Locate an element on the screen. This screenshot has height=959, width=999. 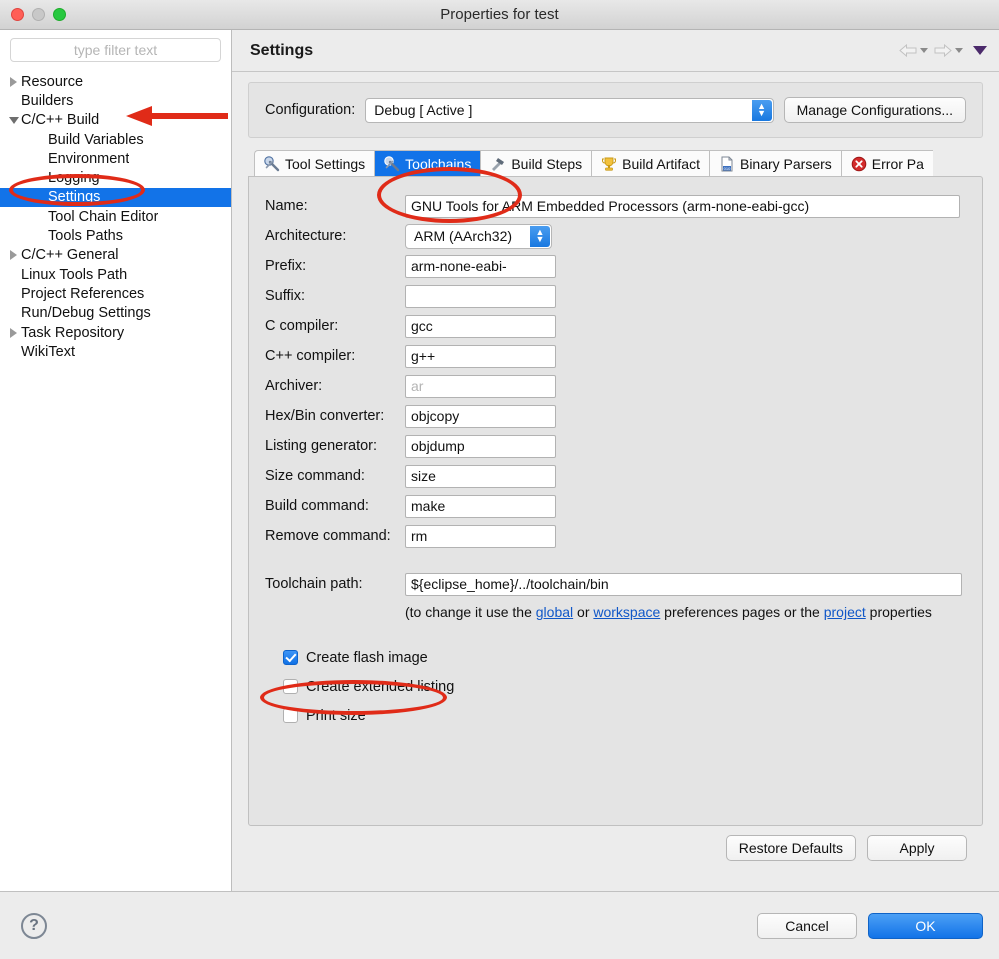
hint-mid-2: preferences pages or the is located at coordinates (742, 612).